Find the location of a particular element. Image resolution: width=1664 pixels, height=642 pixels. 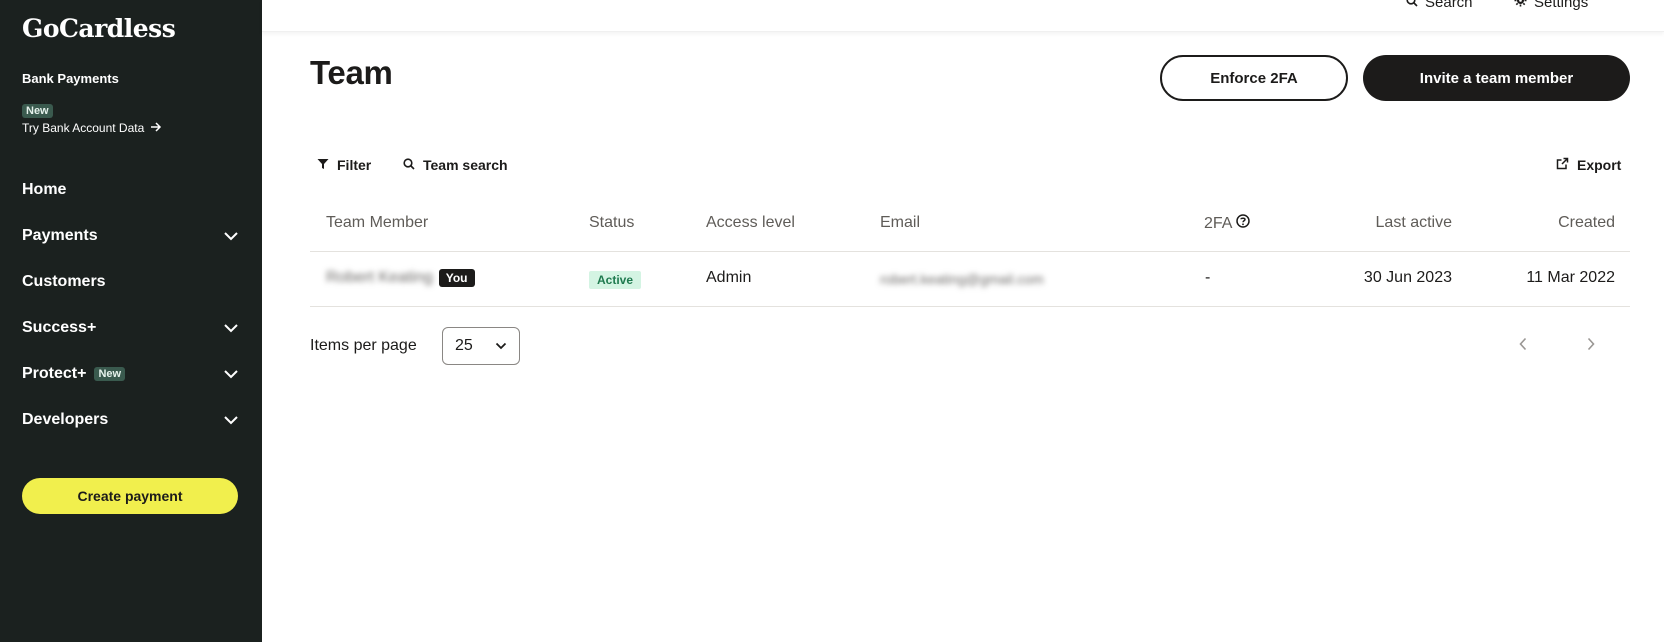

email-cell: robert.keating@gmail.com is located at coordinates (962, 279).